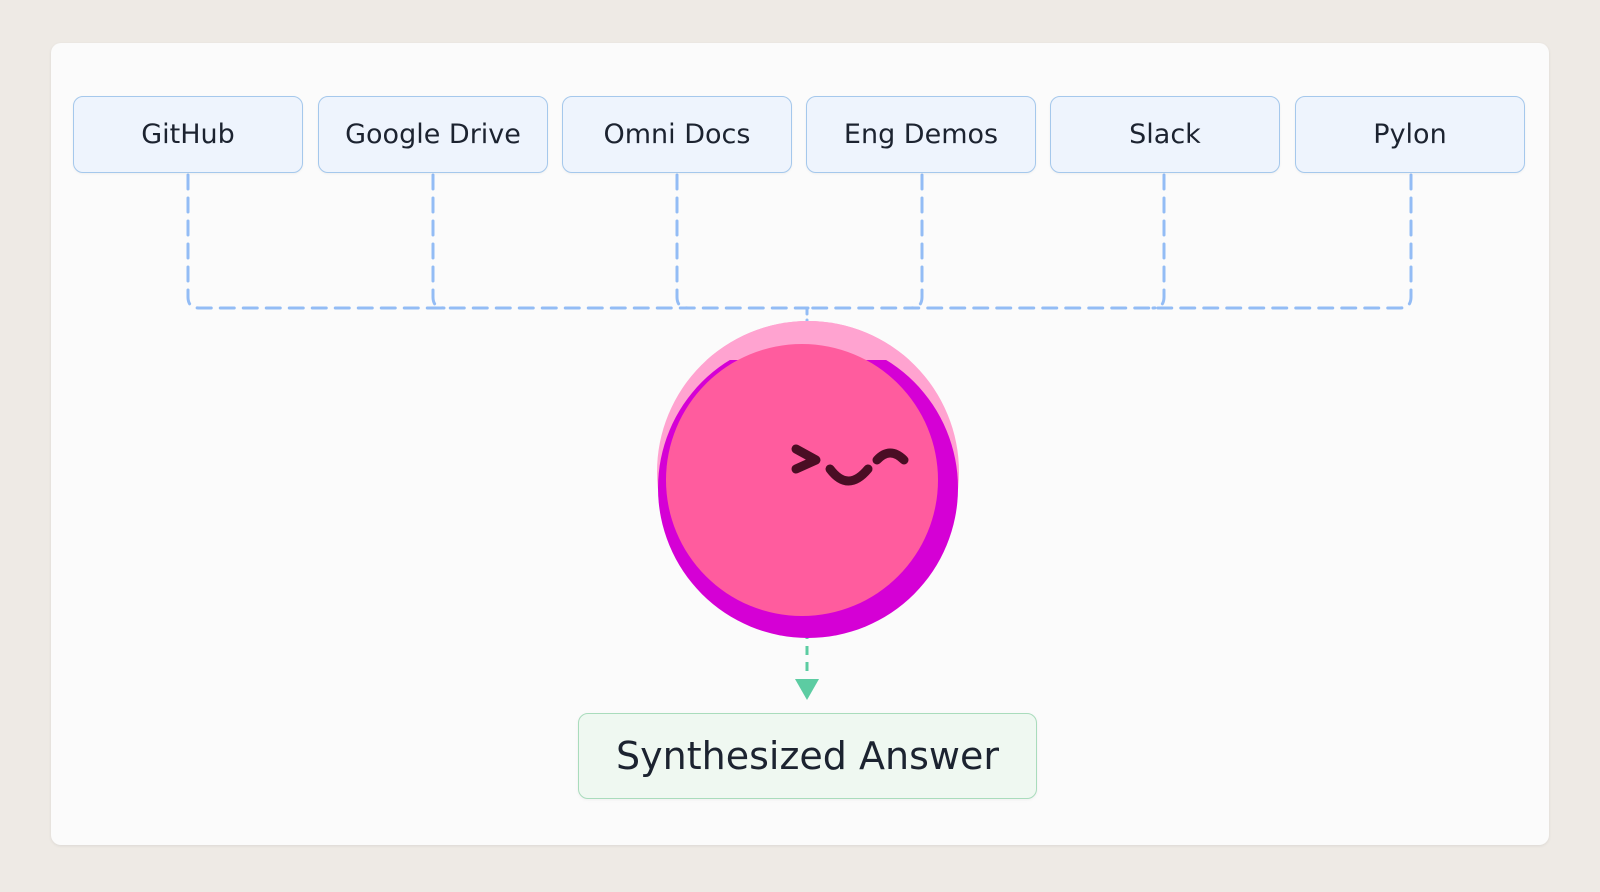  Describe the element at coordinates (677, 134) in the screenshot. I see `source-omni-docs: Omni Docs` at that location.